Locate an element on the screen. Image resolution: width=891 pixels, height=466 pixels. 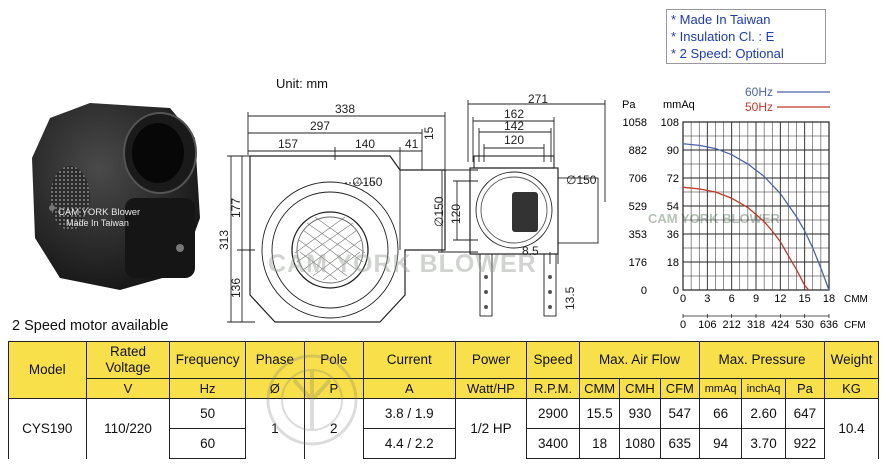
cell-cfm: 635 is located at coordinates (679, 443).